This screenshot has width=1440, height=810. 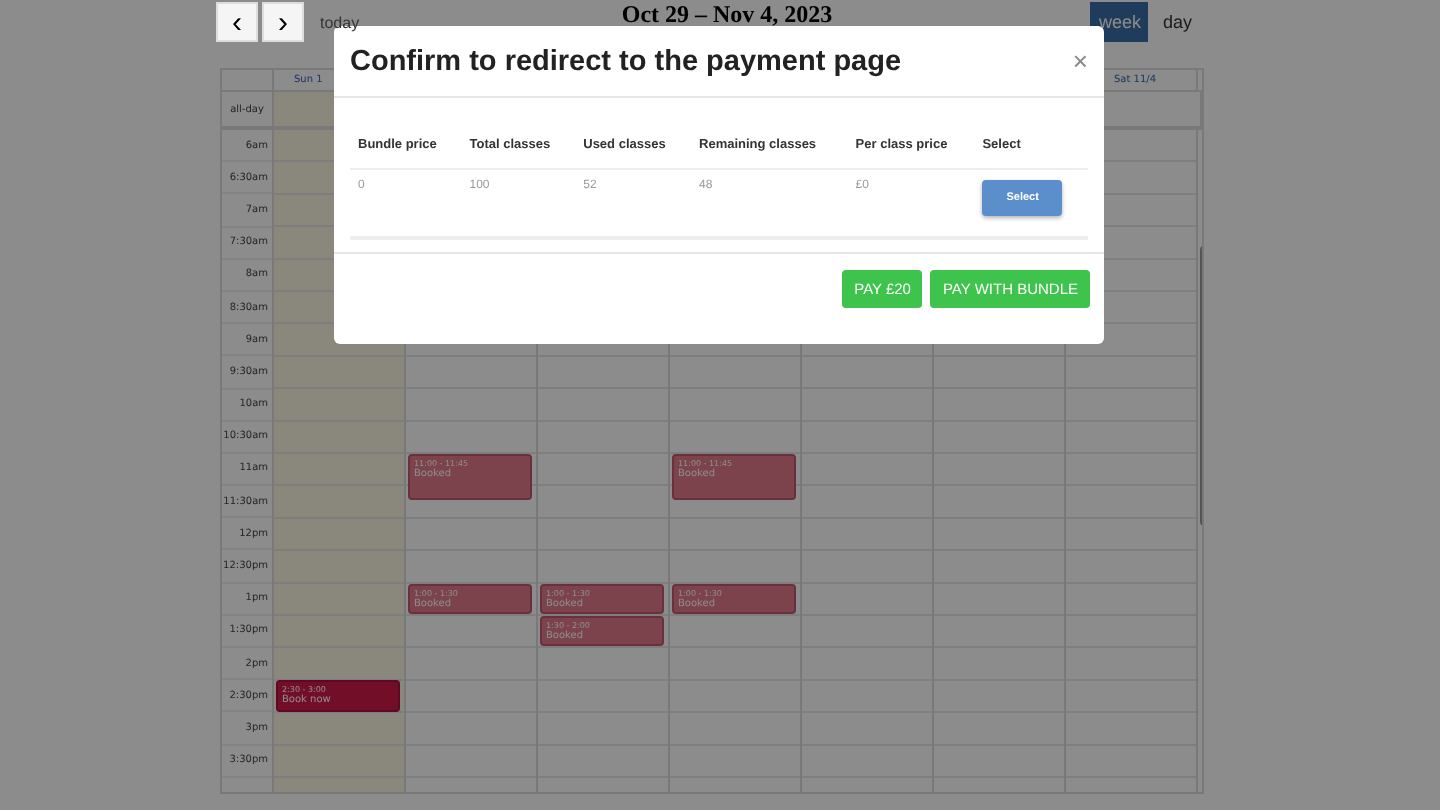 What do you see at coordinates (626, 61) in the screenshot?
I see `dialog-title: Confirm to redirect to the payment page` at bounding box center [626, 61].